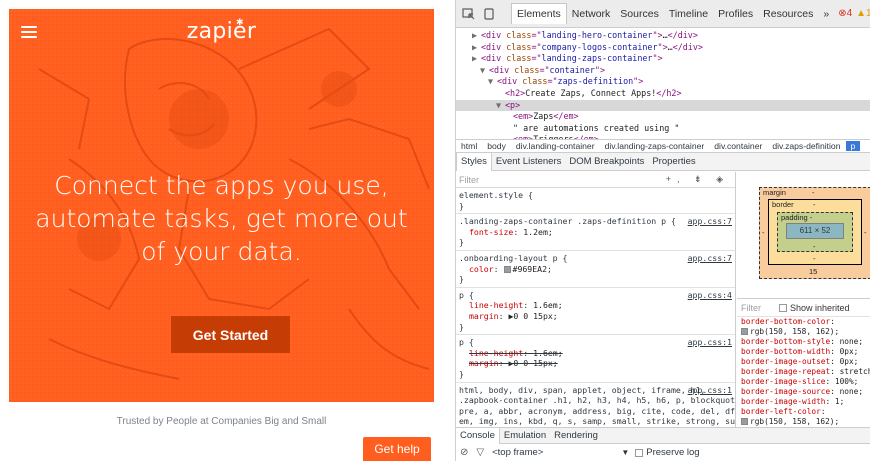 This screenshot has height=461, width=870. I want to click on inspect-element-icon, so click(468, 13).